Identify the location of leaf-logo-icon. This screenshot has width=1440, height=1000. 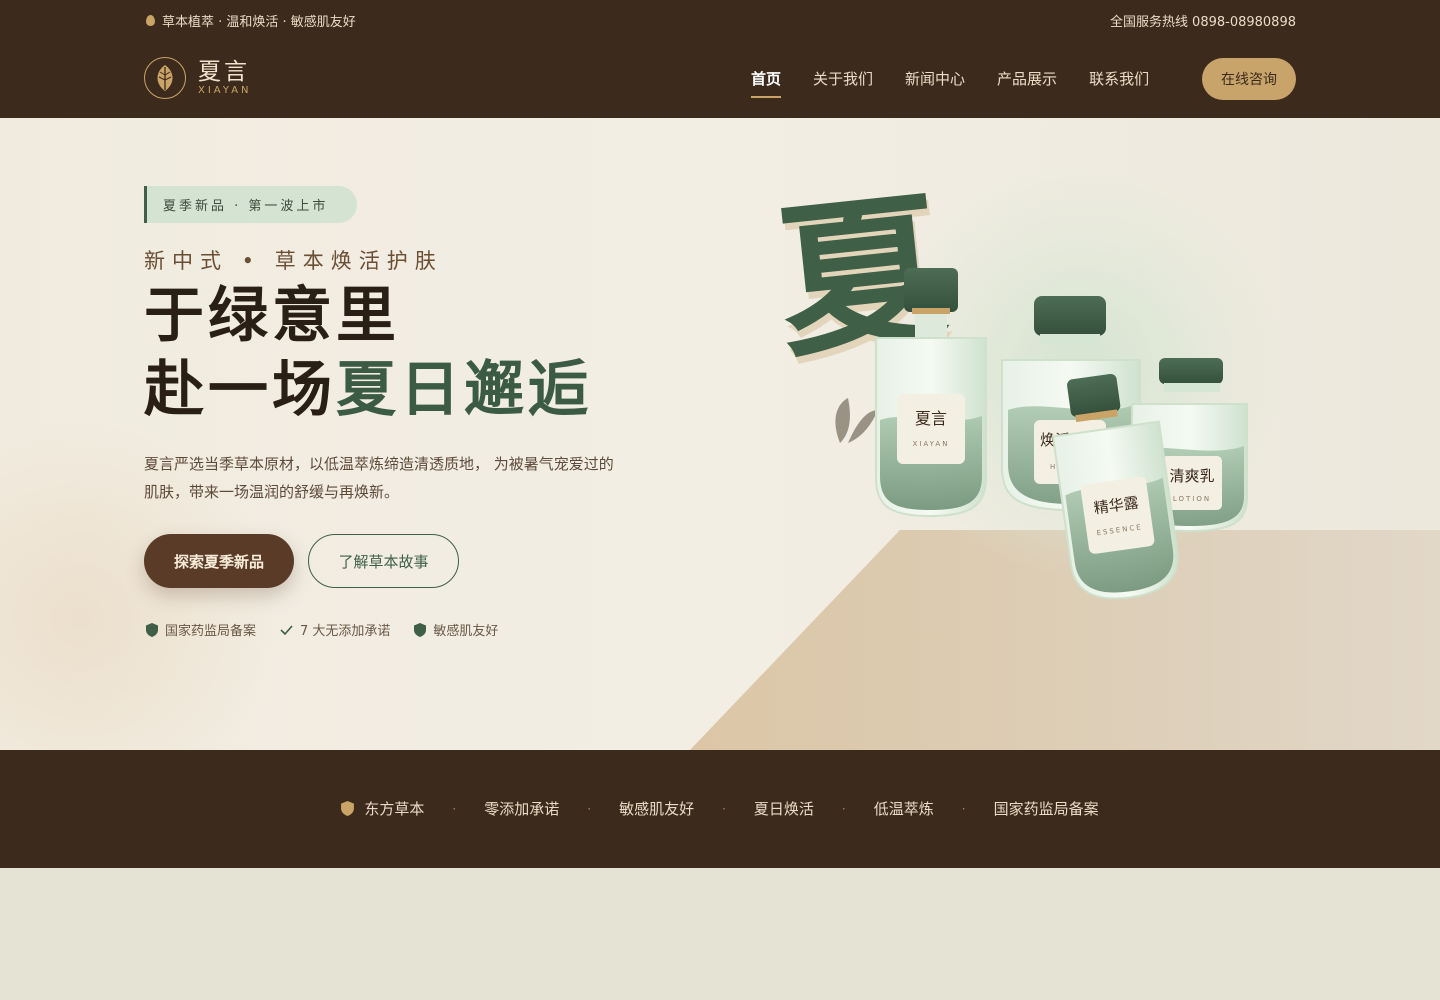
(165, 78).